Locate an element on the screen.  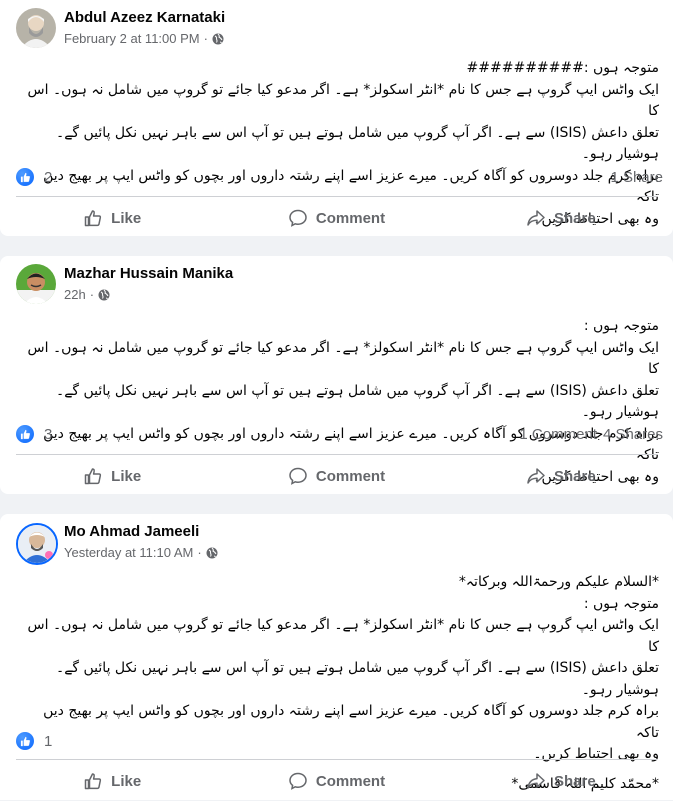
shares-count: 1 Share is located at coordinates (636, 177).